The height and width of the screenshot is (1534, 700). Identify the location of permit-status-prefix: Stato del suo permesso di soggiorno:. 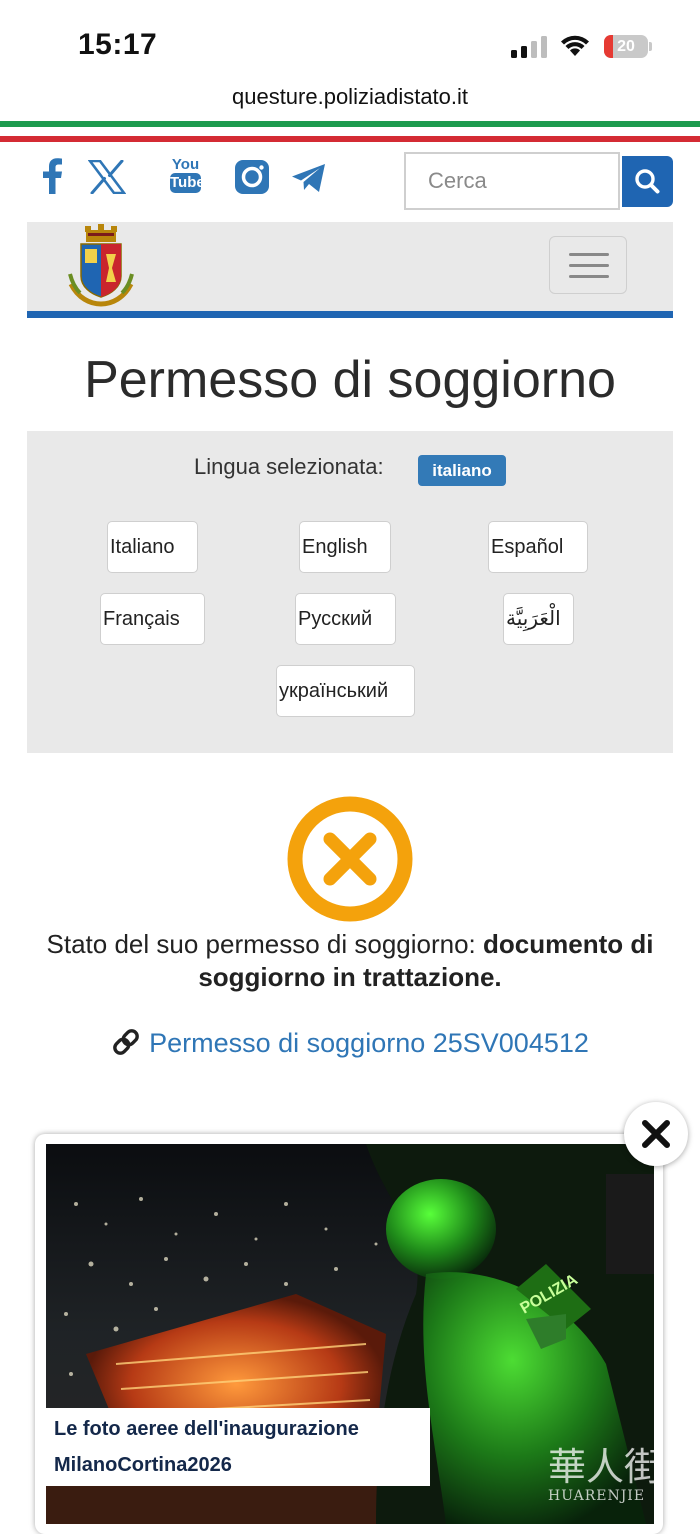
(265, 944).